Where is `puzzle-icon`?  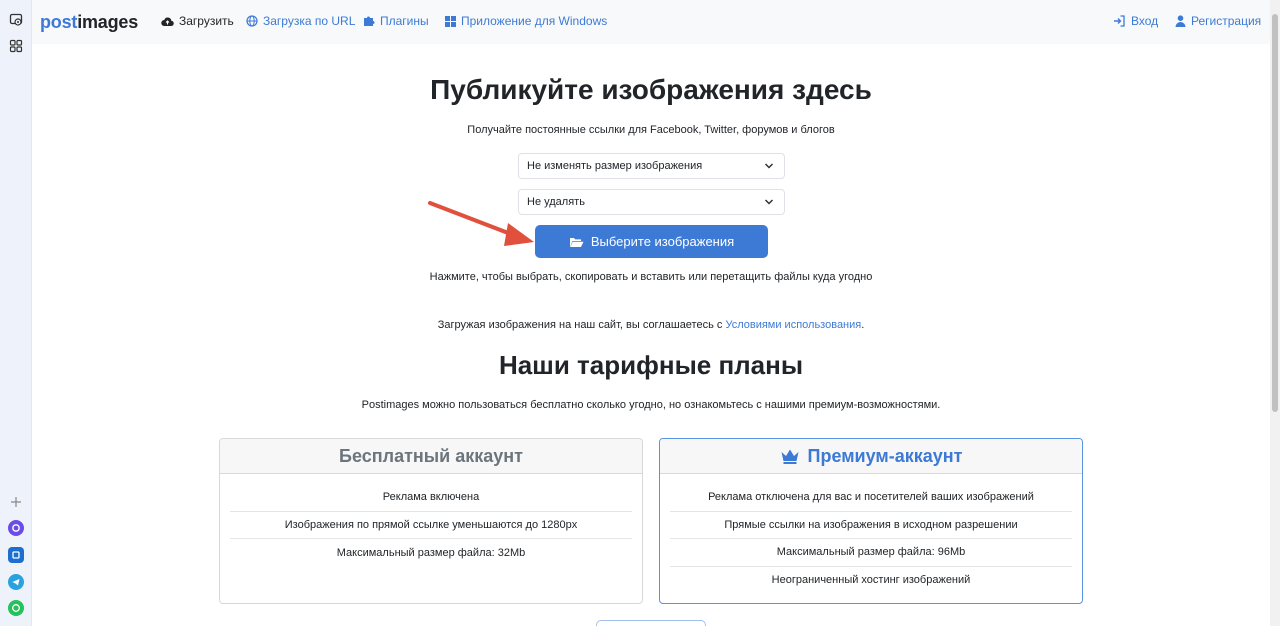
puzzle-icon is located at coordinates (369, 21).